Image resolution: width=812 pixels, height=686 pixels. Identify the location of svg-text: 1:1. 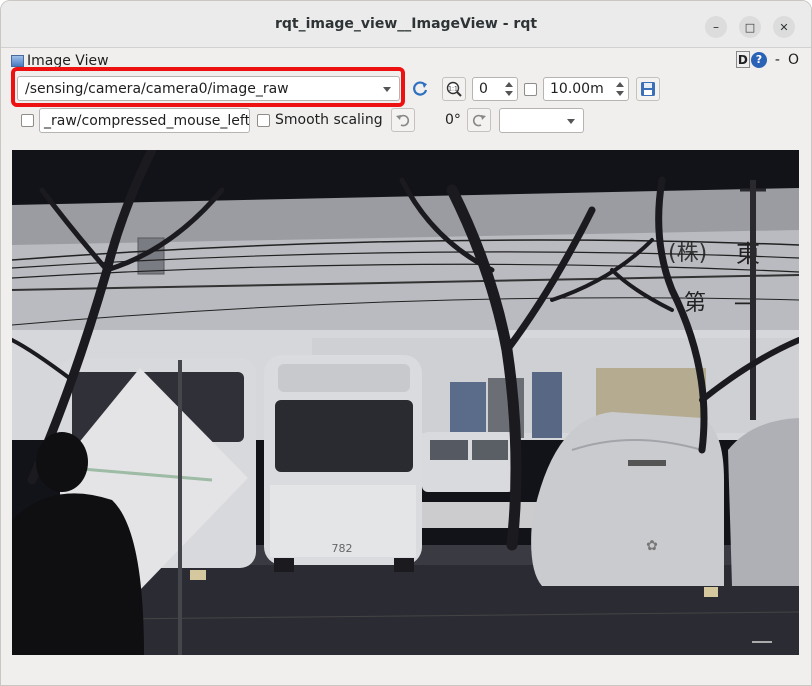
(453, 89).